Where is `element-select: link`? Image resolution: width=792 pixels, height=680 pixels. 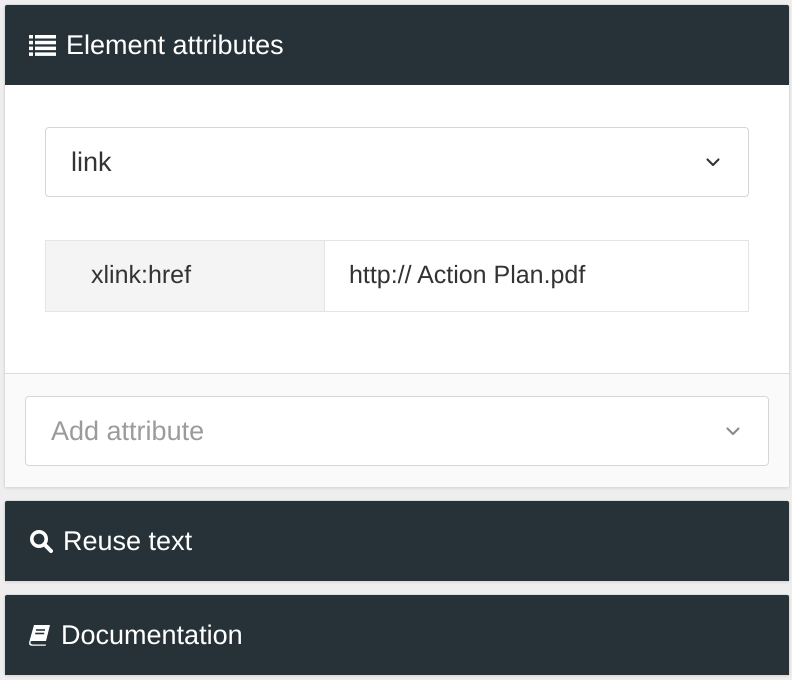
element-select: link is located at coordinates (397, 162).